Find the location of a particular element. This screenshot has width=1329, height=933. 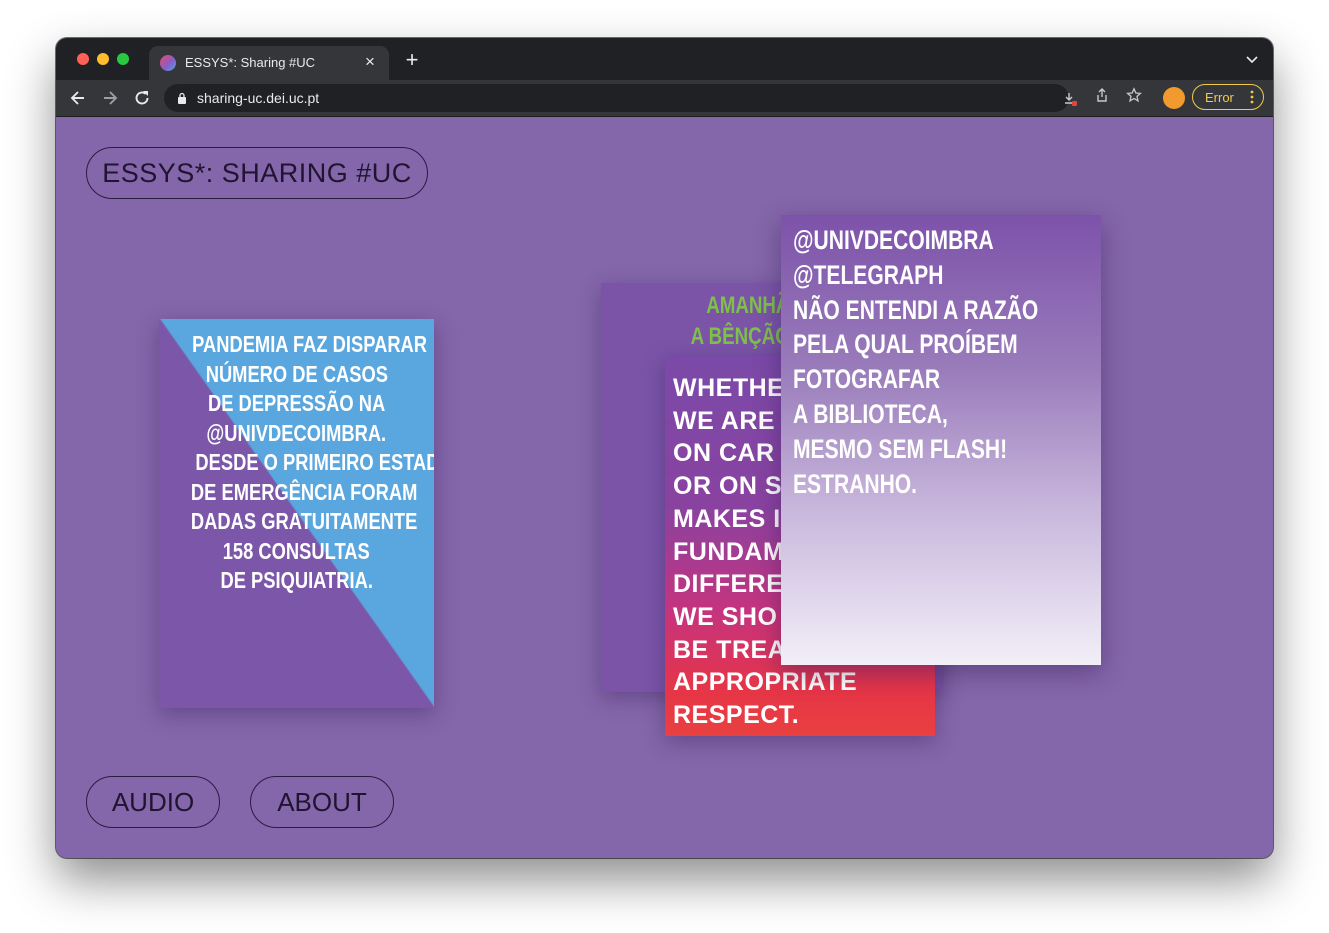

post-card-line: 158 CONSULTAS is located at coordinates (296, 552).